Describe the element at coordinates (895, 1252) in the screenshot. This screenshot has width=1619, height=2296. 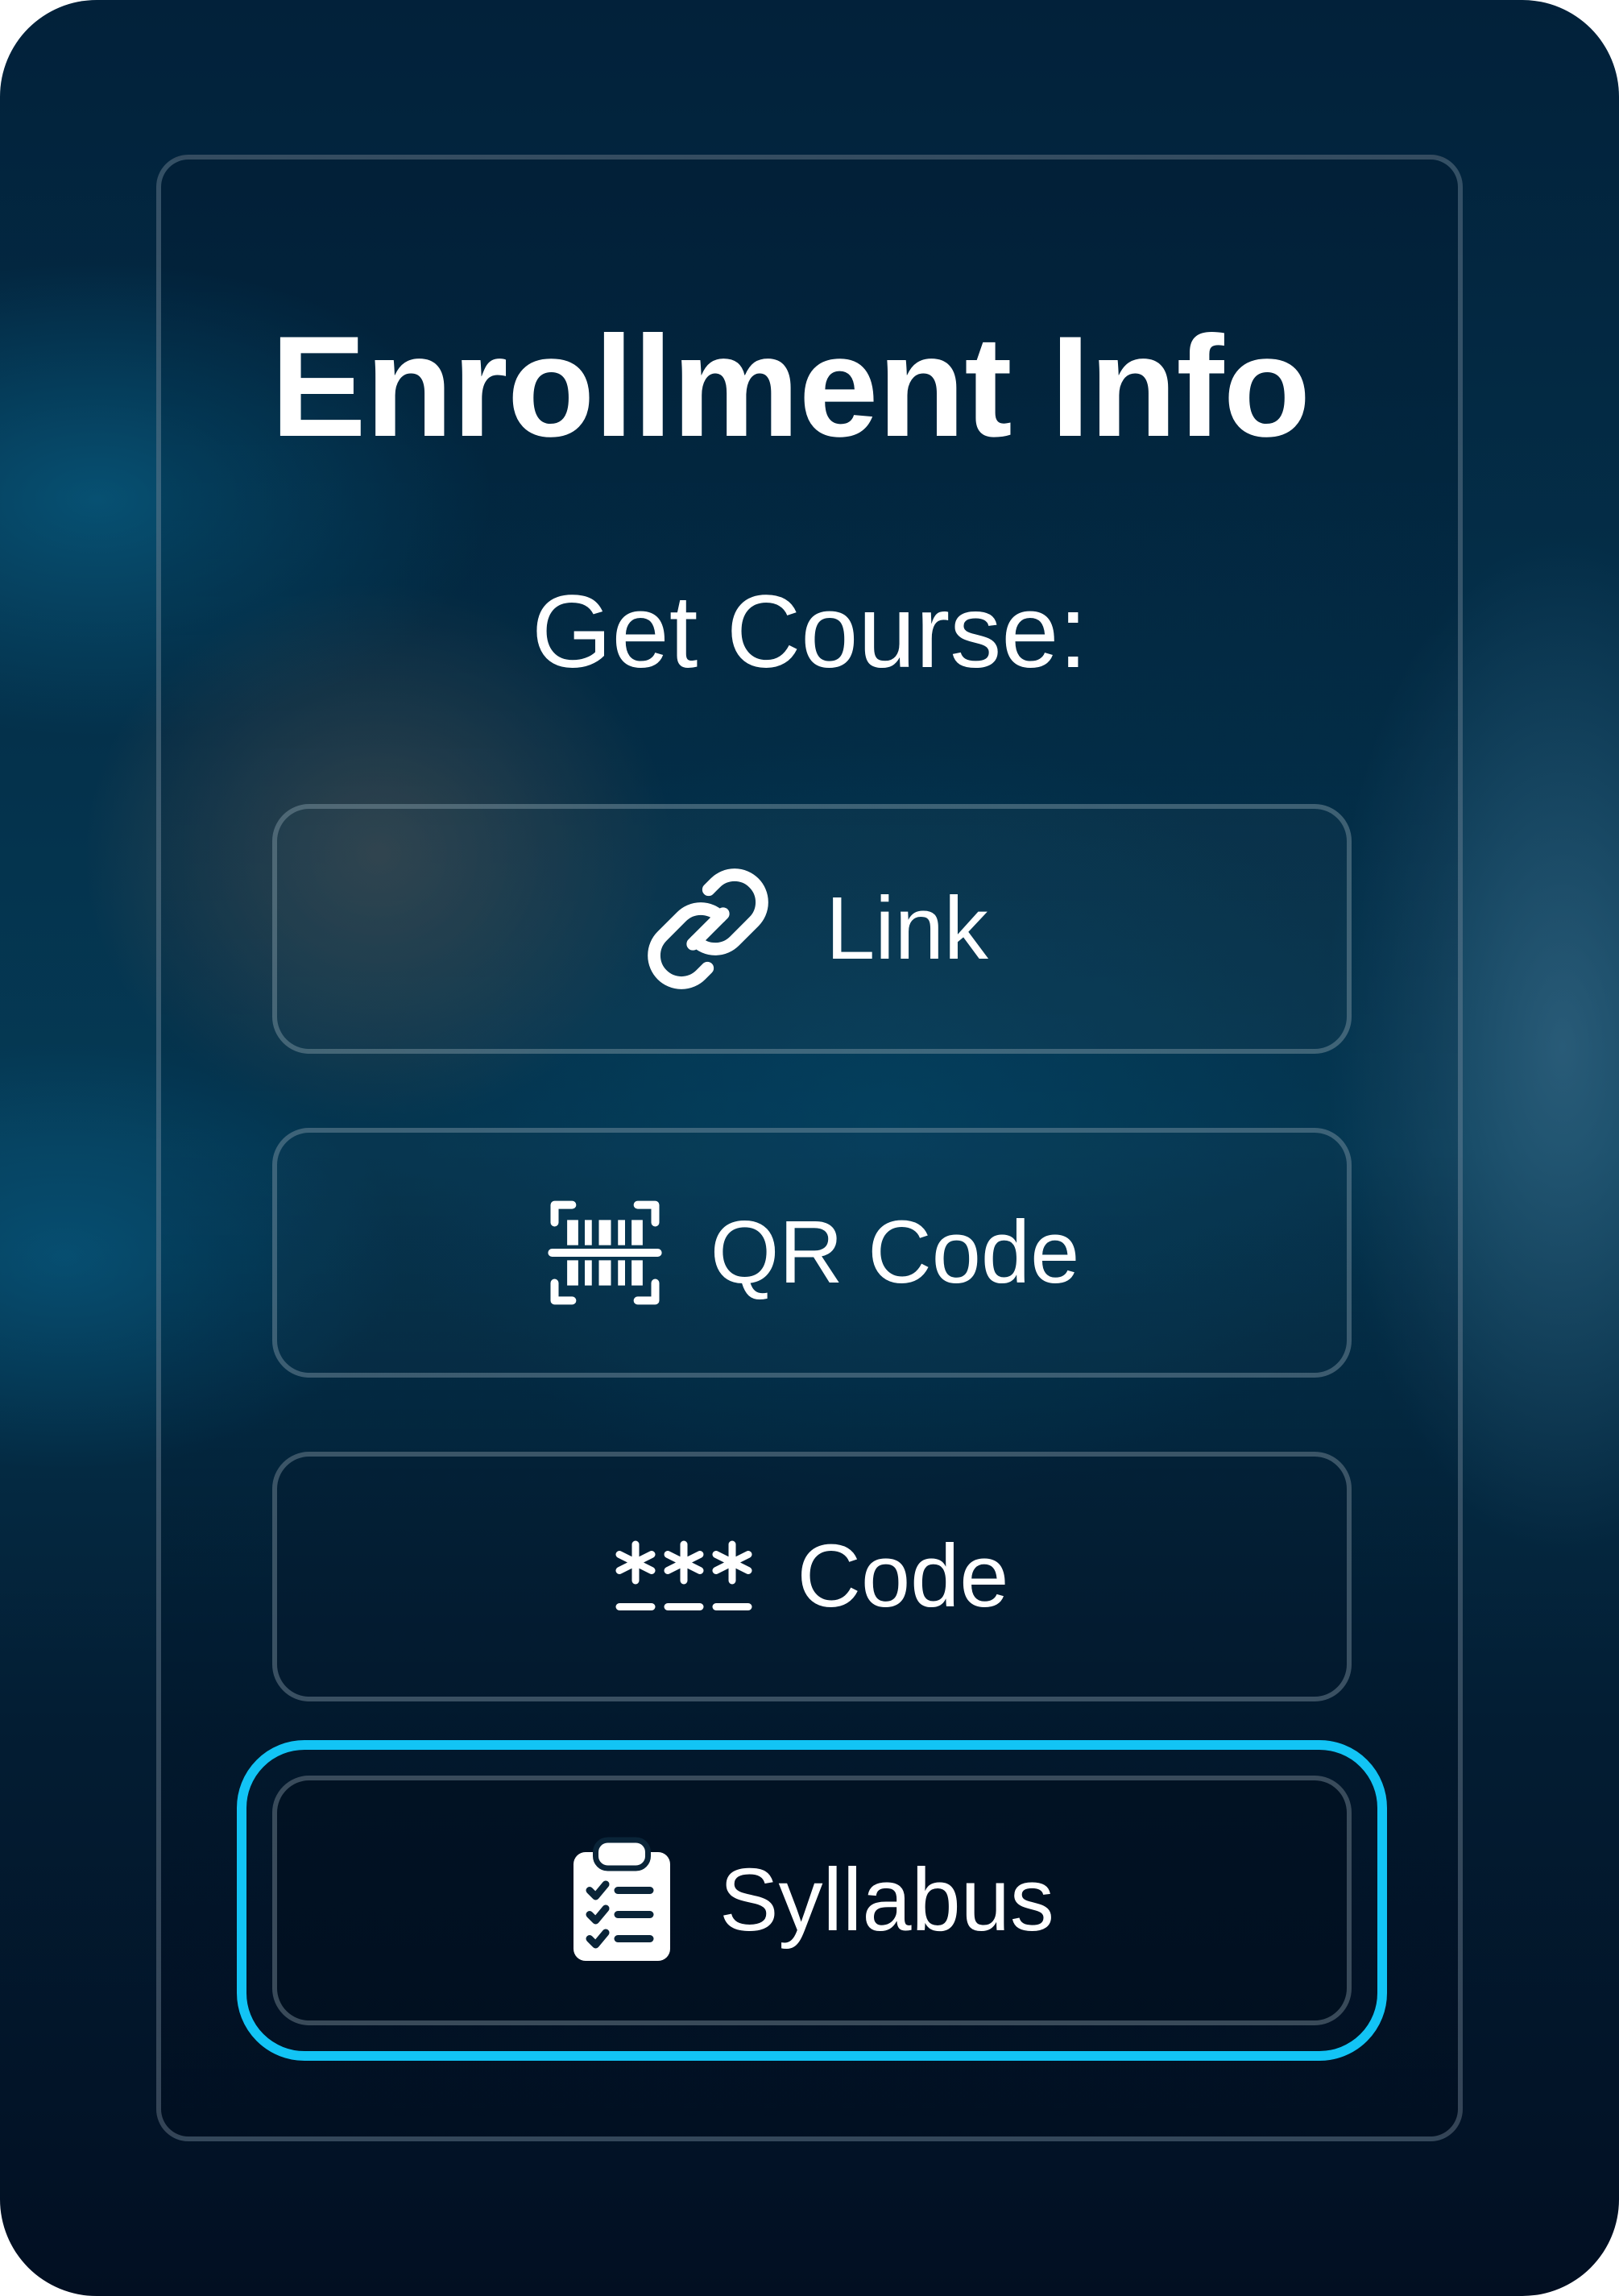
I see `qr-code-button-label: QR Code` at that location.